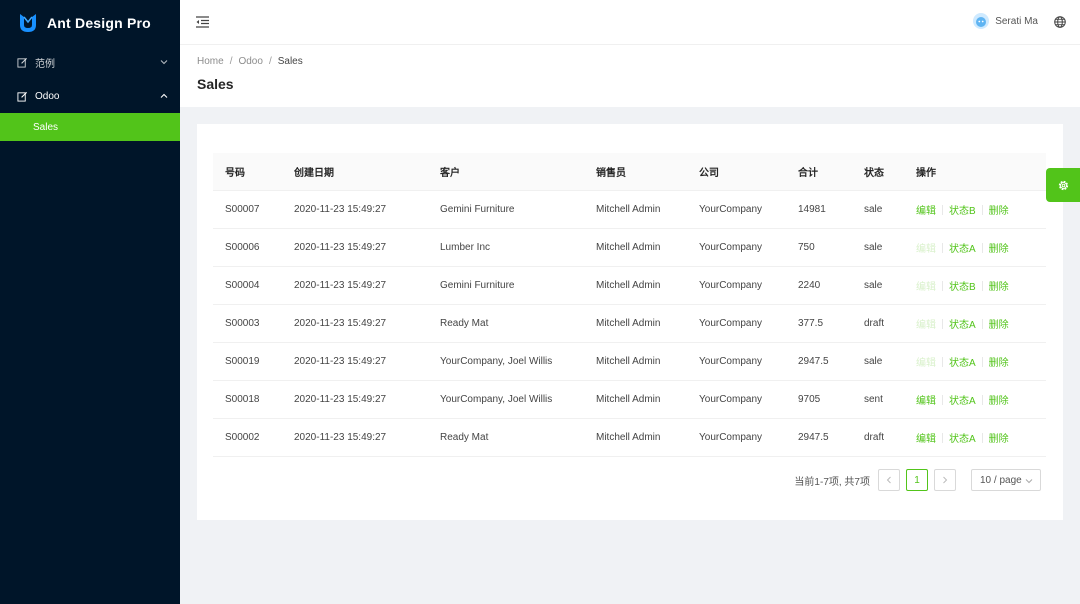 The image size is (1080, 604). I want to click on logo: Ant Design Pro, so click(90, 22).